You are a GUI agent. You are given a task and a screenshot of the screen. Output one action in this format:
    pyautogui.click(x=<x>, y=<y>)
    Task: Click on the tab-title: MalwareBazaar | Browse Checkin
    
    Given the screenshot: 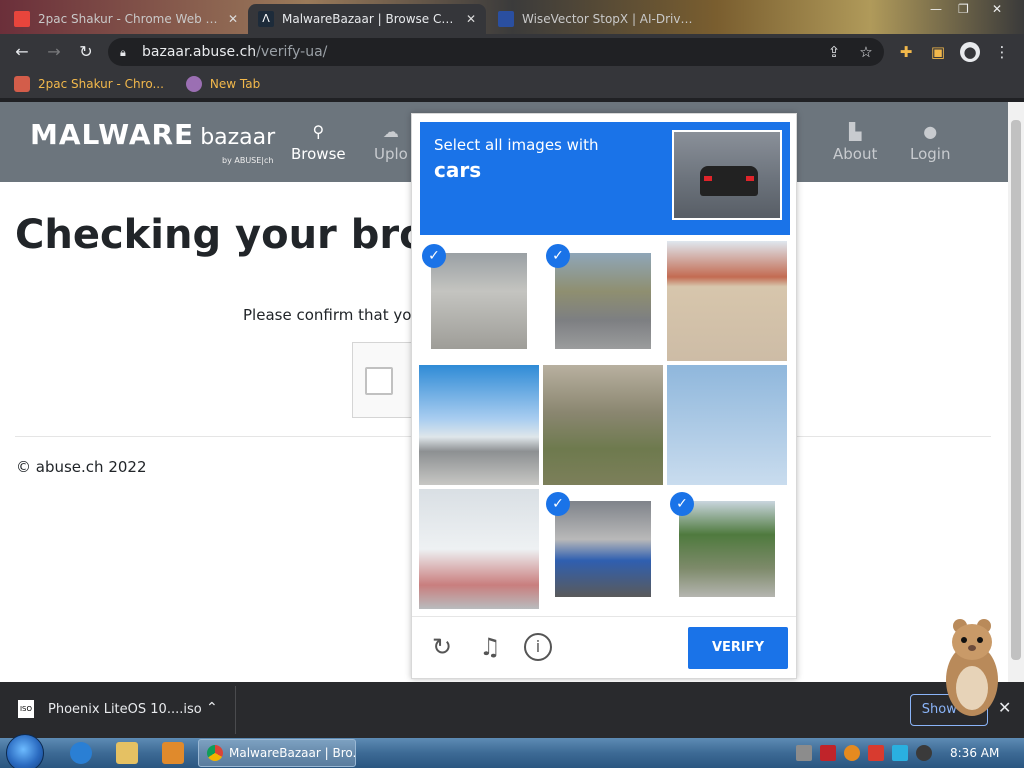 What is the action you would take?
    pyautogui.click(x=370, y=19)
    